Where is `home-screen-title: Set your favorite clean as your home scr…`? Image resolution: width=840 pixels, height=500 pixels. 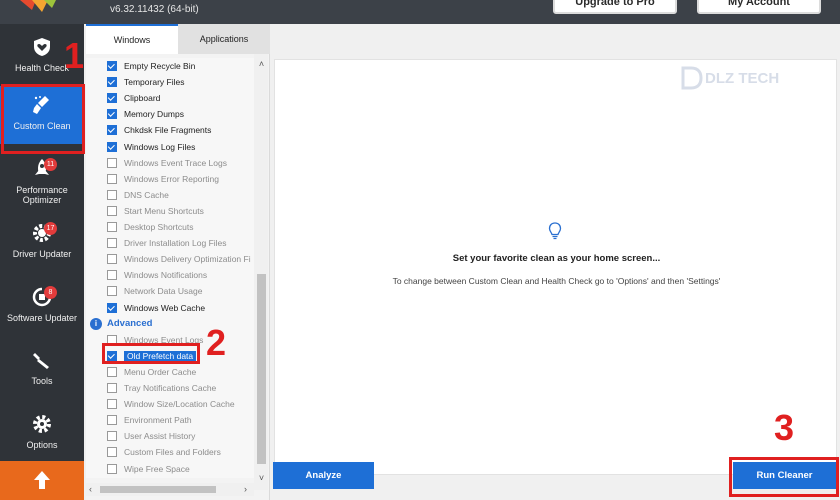 home-screen-title: Set your favorite clean as your home scr… is located at coordinates (556, 258).